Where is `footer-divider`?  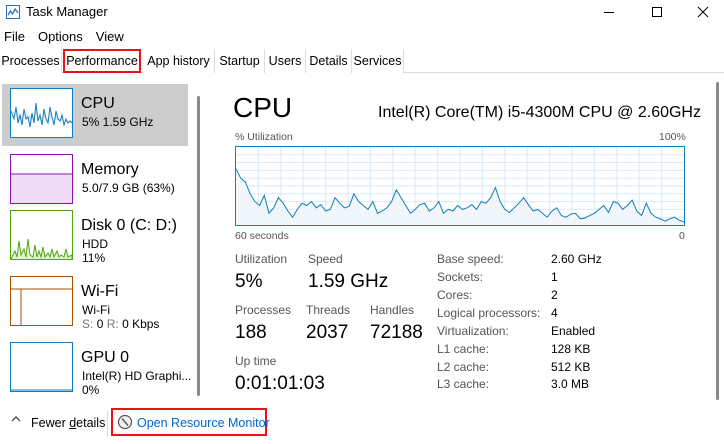
footer-divider is located at coordinates (107, 424).